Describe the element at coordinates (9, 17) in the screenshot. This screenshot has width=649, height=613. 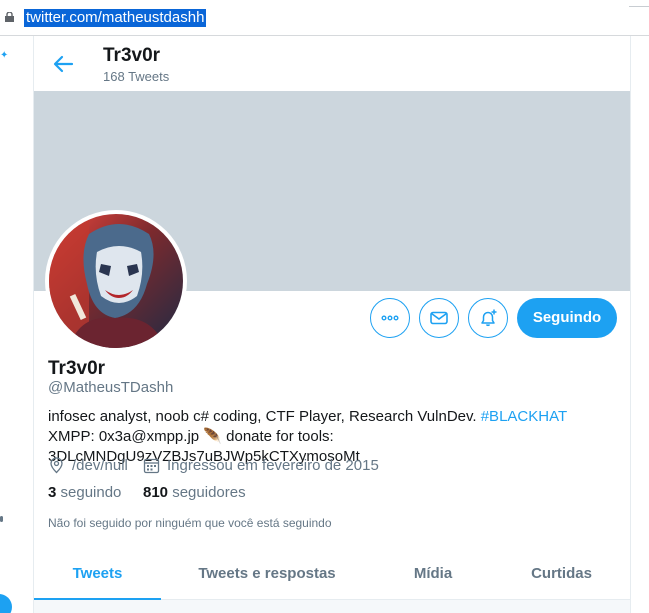
I see `lock-icon` at that location.